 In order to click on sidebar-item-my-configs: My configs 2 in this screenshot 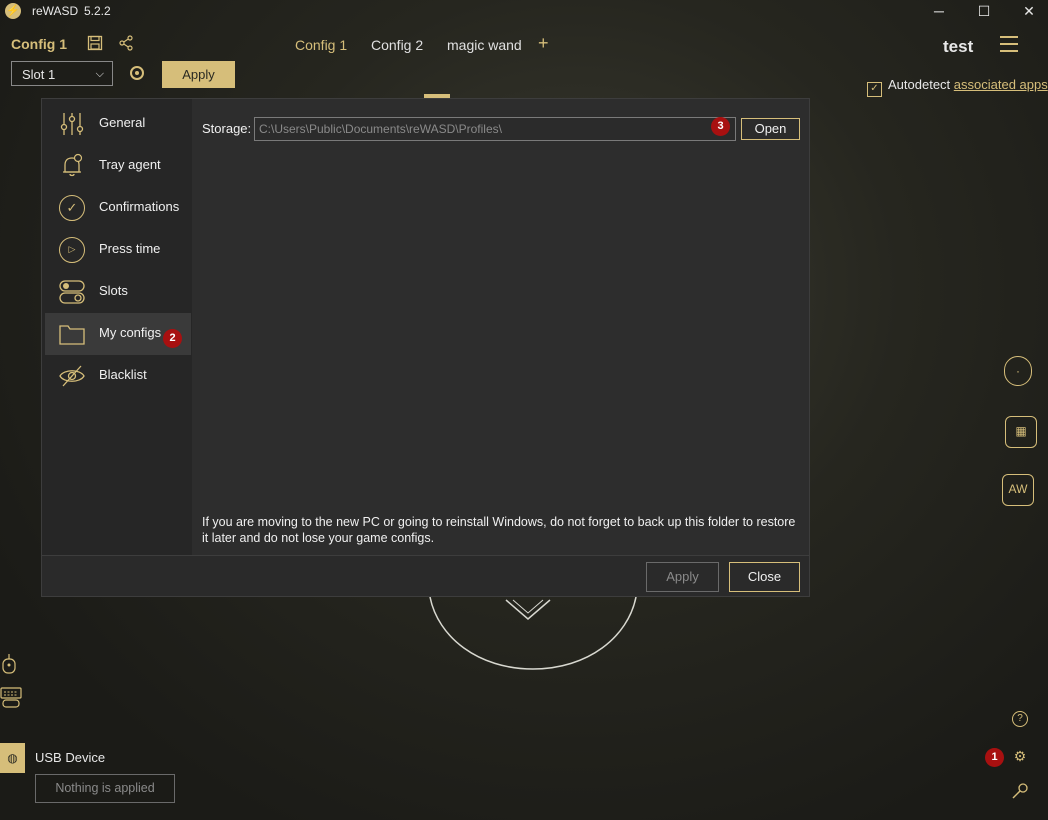, I will do `click(118, 334)`.